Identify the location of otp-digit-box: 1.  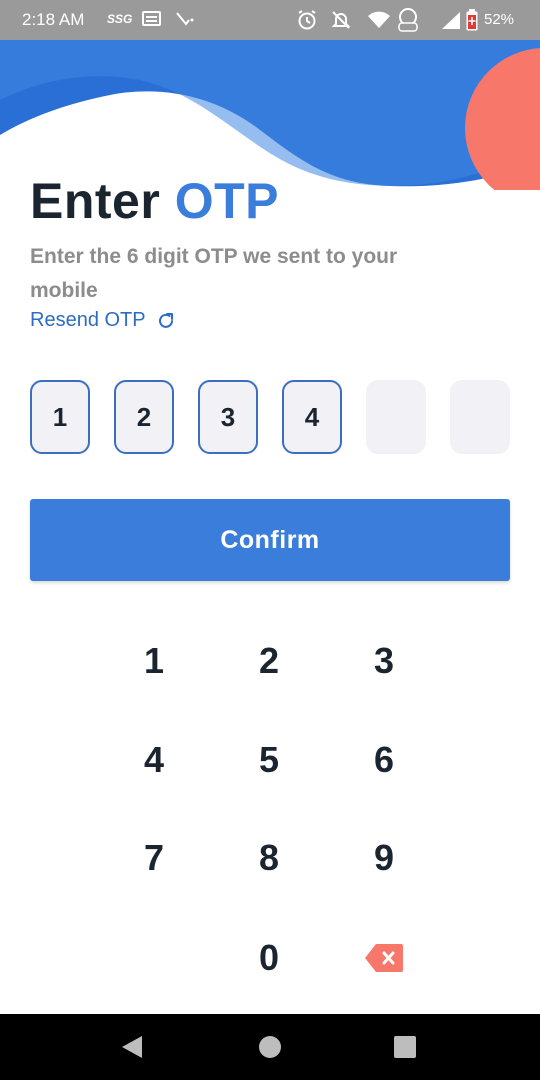
(60, 417).